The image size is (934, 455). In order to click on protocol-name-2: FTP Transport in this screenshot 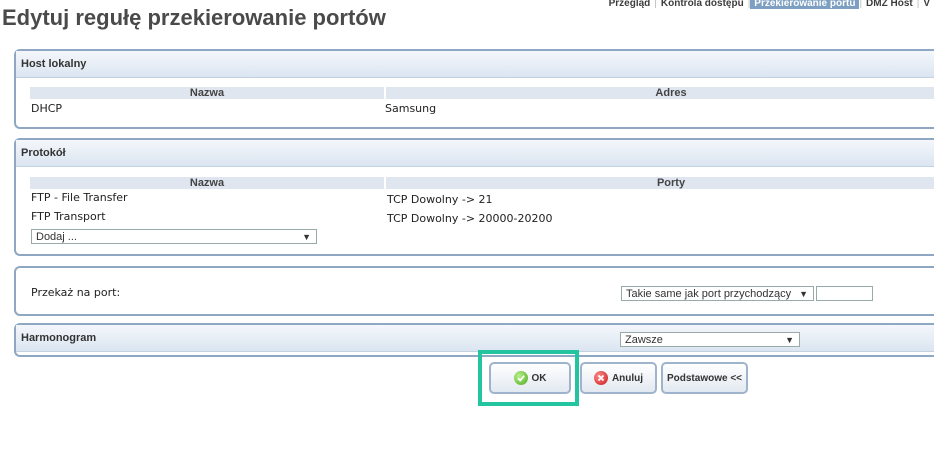, I will do `click(68, 216)`.